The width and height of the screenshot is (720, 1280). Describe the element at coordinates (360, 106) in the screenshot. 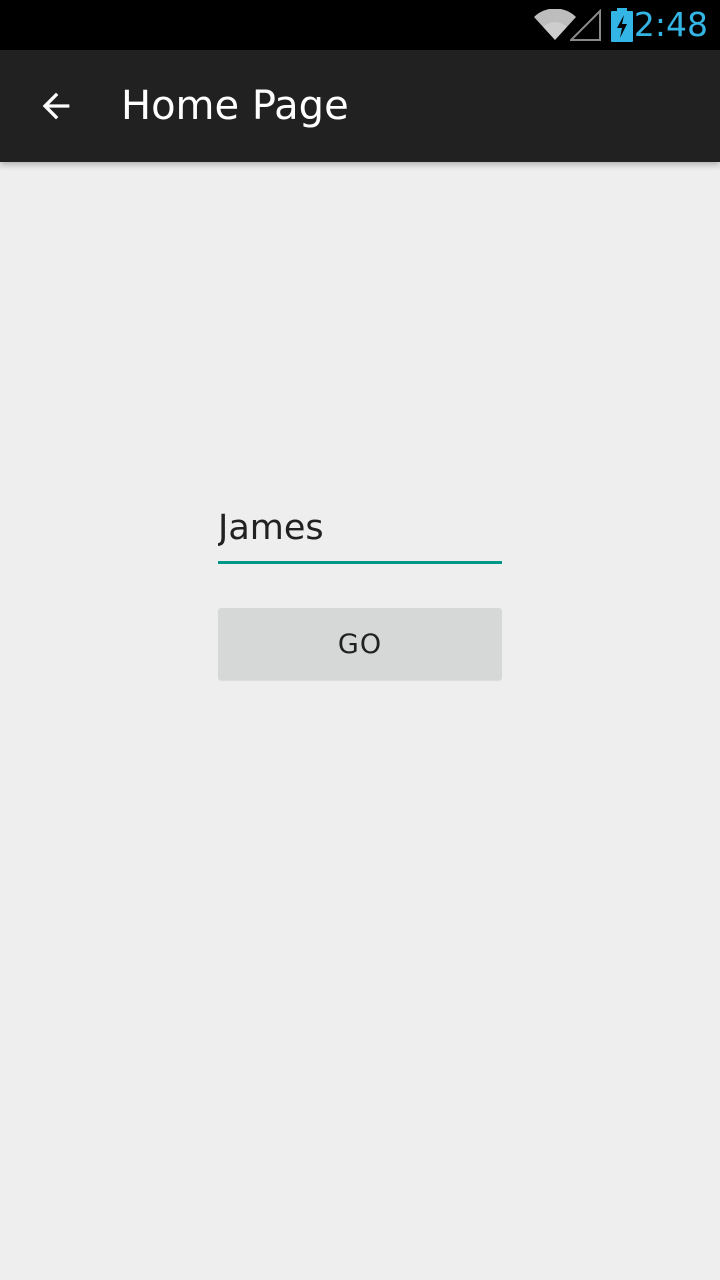

I see `app-bar: Home Page` at that location.